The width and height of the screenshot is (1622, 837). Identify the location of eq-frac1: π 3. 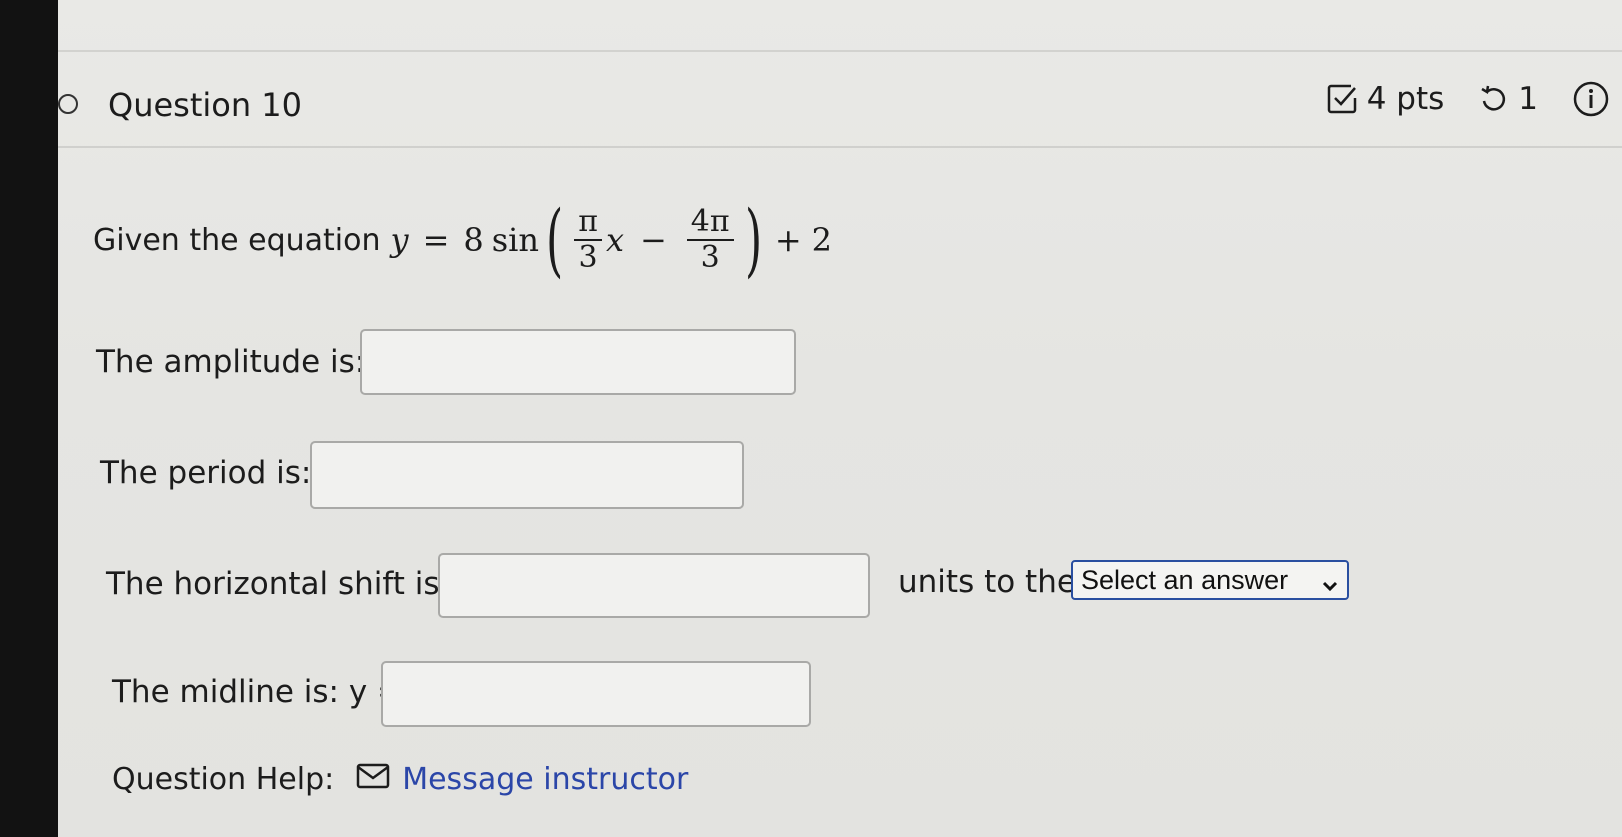
(588, 240).